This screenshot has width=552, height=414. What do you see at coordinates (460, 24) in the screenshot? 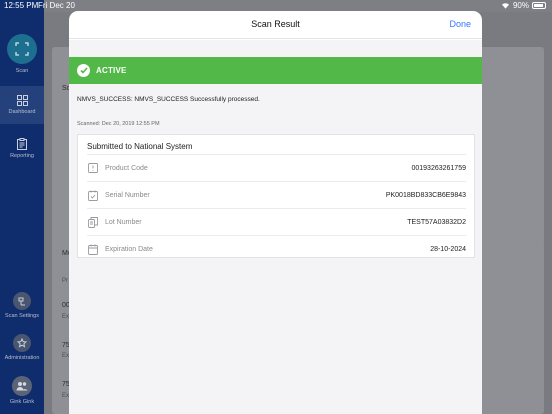
I see `done-button: Done` at bounding box center [460, 24].